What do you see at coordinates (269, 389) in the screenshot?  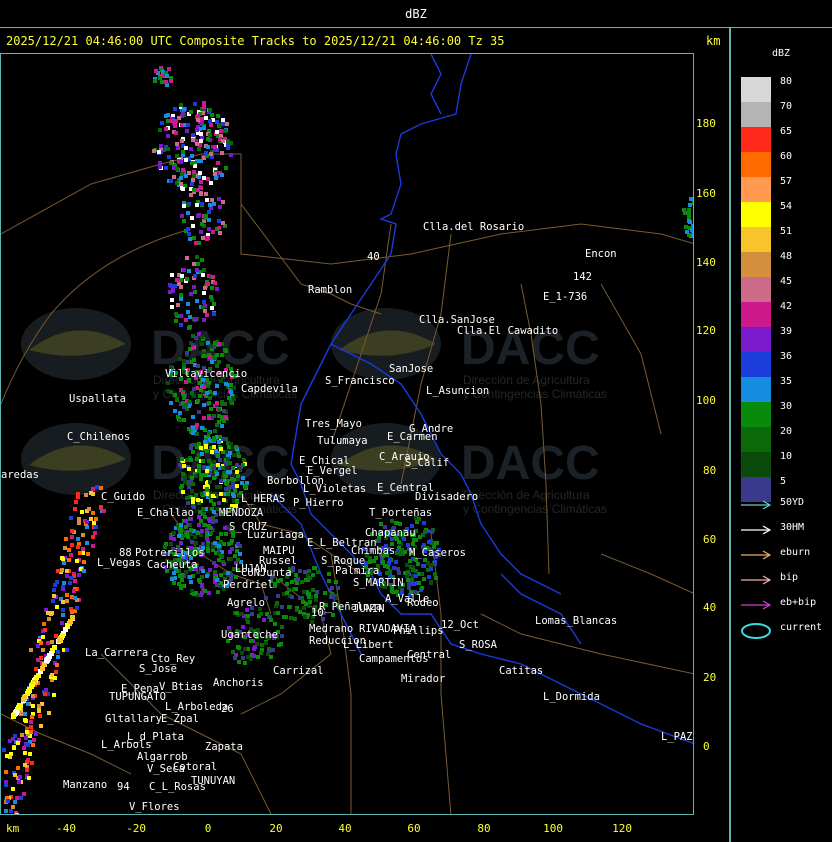 I see `place-label: Capdevila` at bounding box center [269, 389].